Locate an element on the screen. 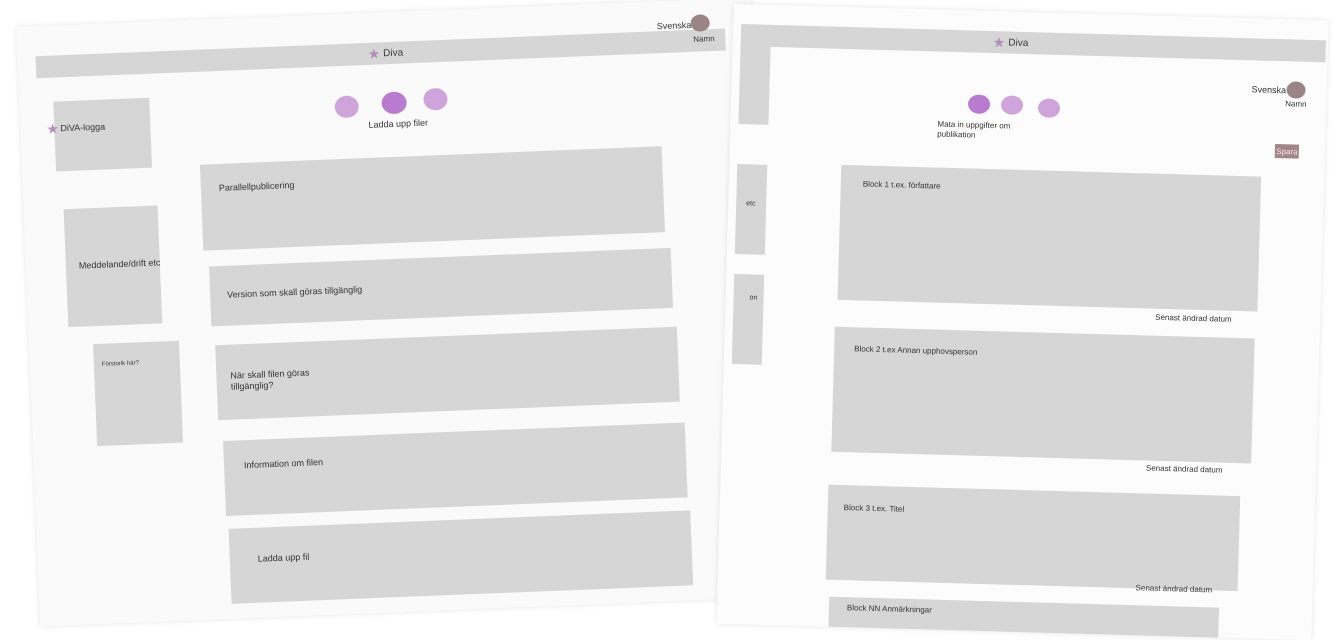 This screenshot has width=1335, height=640. section-label: Ladda upp fil is located at coordinates (283, 557).